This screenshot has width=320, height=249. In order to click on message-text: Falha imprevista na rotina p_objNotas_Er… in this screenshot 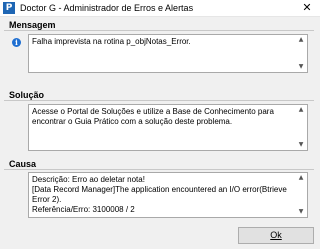, I will do `click(111, 41)`.